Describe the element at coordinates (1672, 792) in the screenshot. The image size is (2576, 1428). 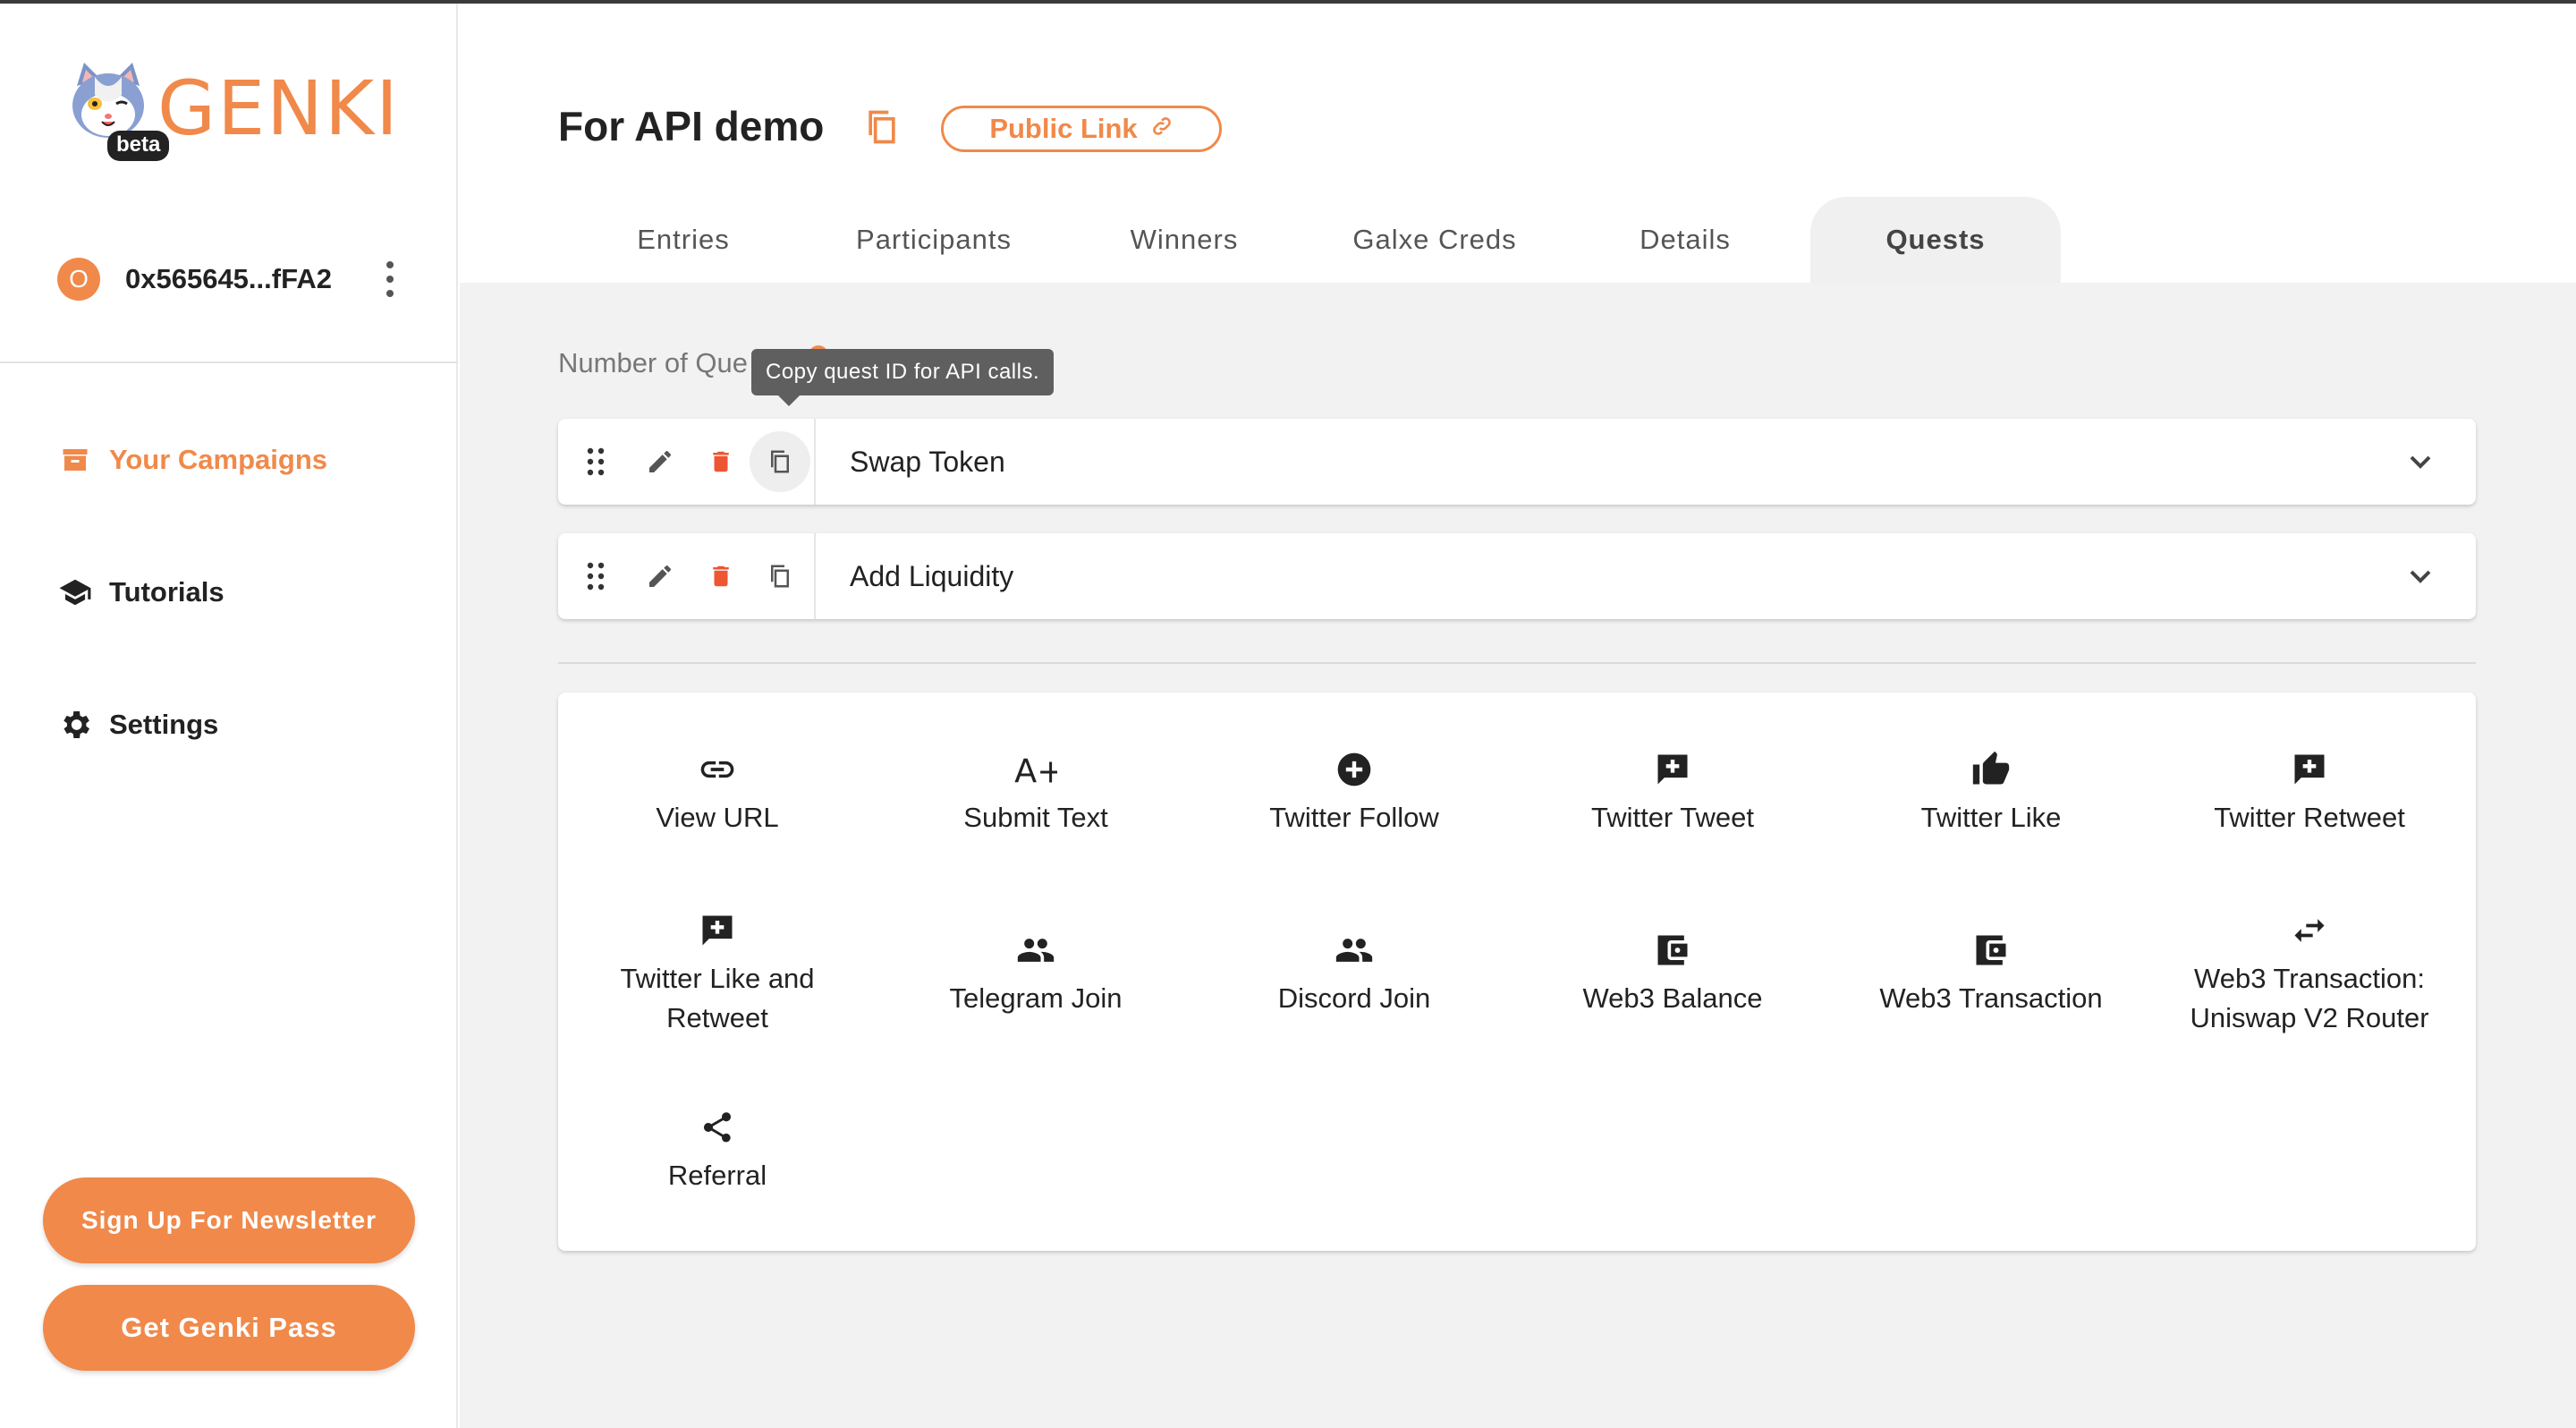
I see `quest-type-twitter-tweet: Twitter Tweet` at that location.